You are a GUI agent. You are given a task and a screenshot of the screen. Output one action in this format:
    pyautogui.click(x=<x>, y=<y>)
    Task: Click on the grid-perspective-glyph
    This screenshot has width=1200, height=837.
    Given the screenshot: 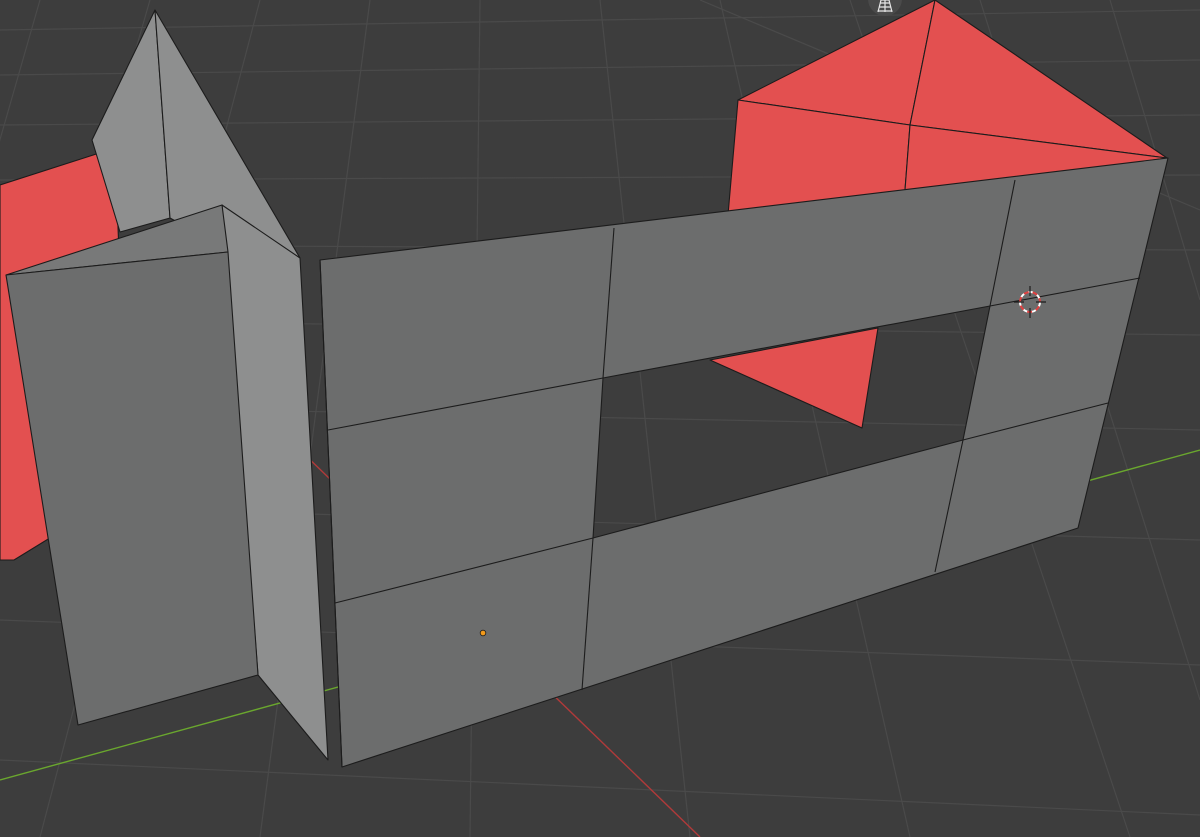 What is the action you would take?
    pyautogui.click(x=885, y=6)
    